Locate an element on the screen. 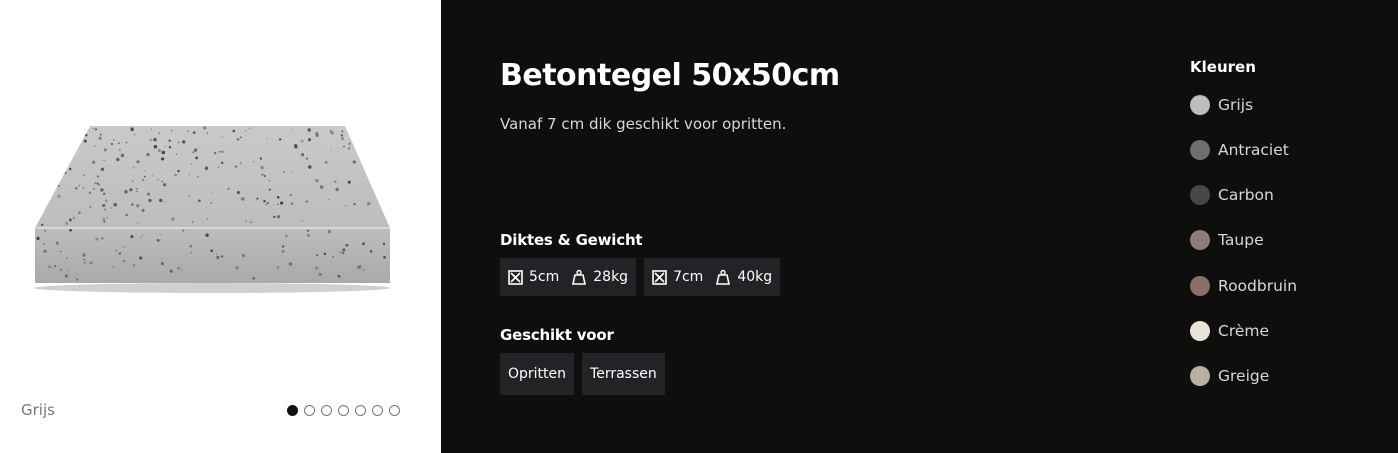 The height and width of the screenshot is (453, 1398). color-option: Taupe is located at coordinates (1243, 240).